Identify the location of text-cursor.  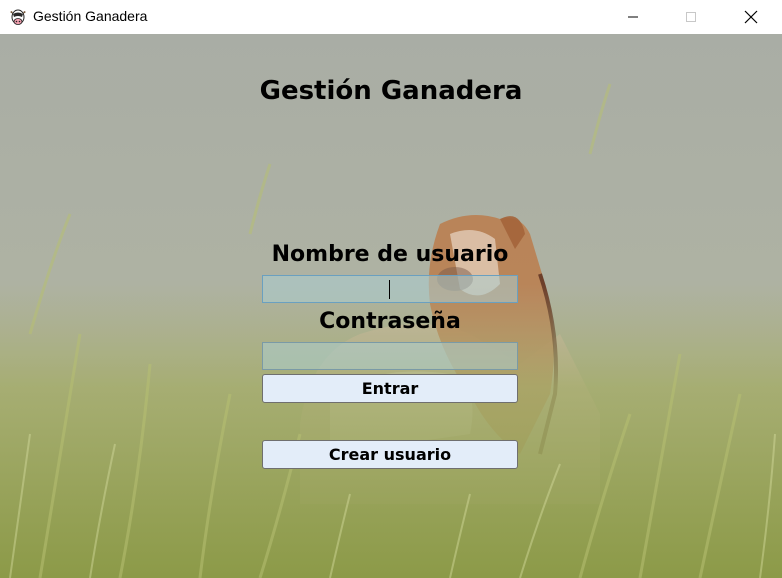
(389, 289).